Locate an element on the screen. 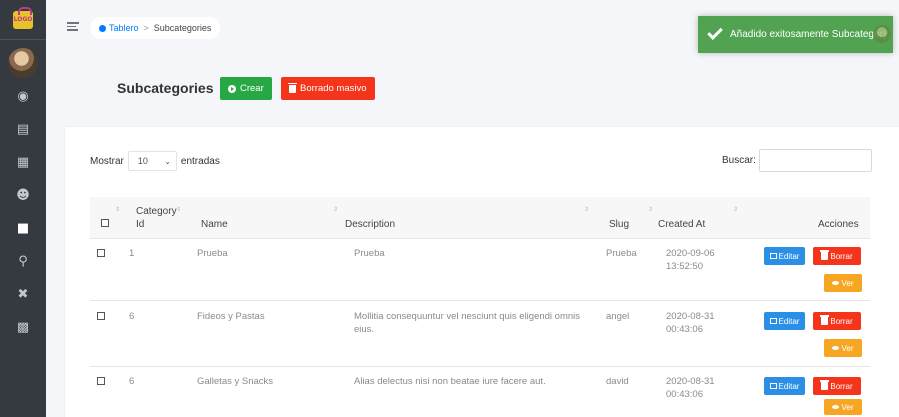  cell-name: Prueba is located at coordinates (212, 253).